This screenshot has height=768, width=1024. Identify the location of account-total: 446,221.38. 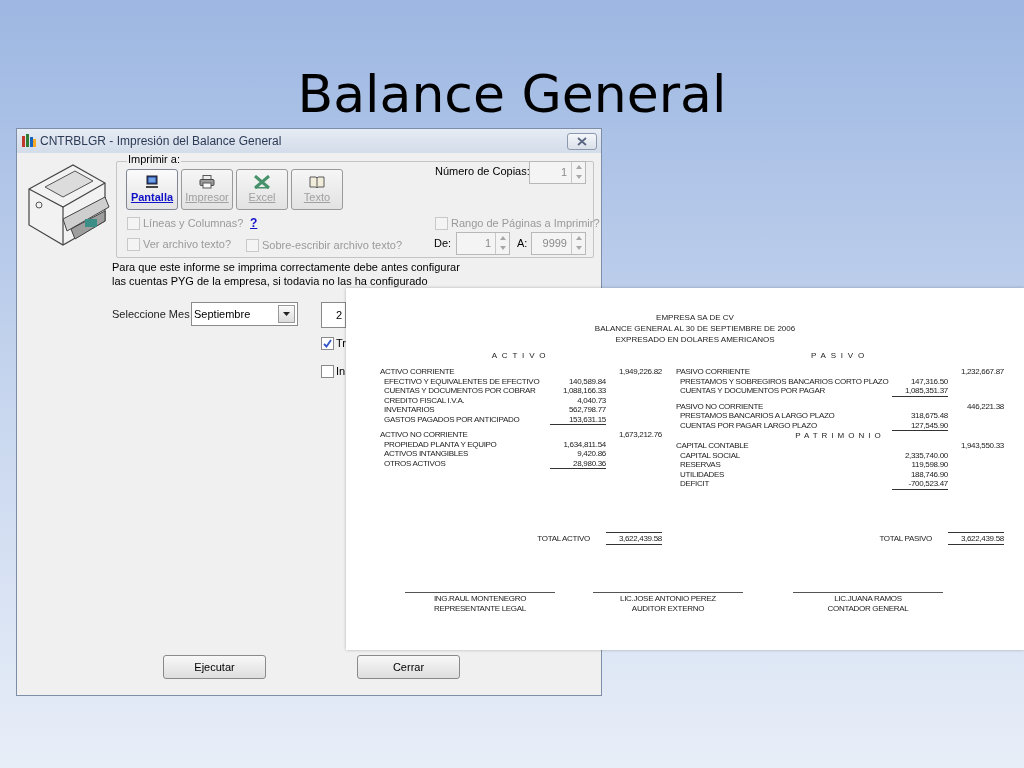
(984, 406).